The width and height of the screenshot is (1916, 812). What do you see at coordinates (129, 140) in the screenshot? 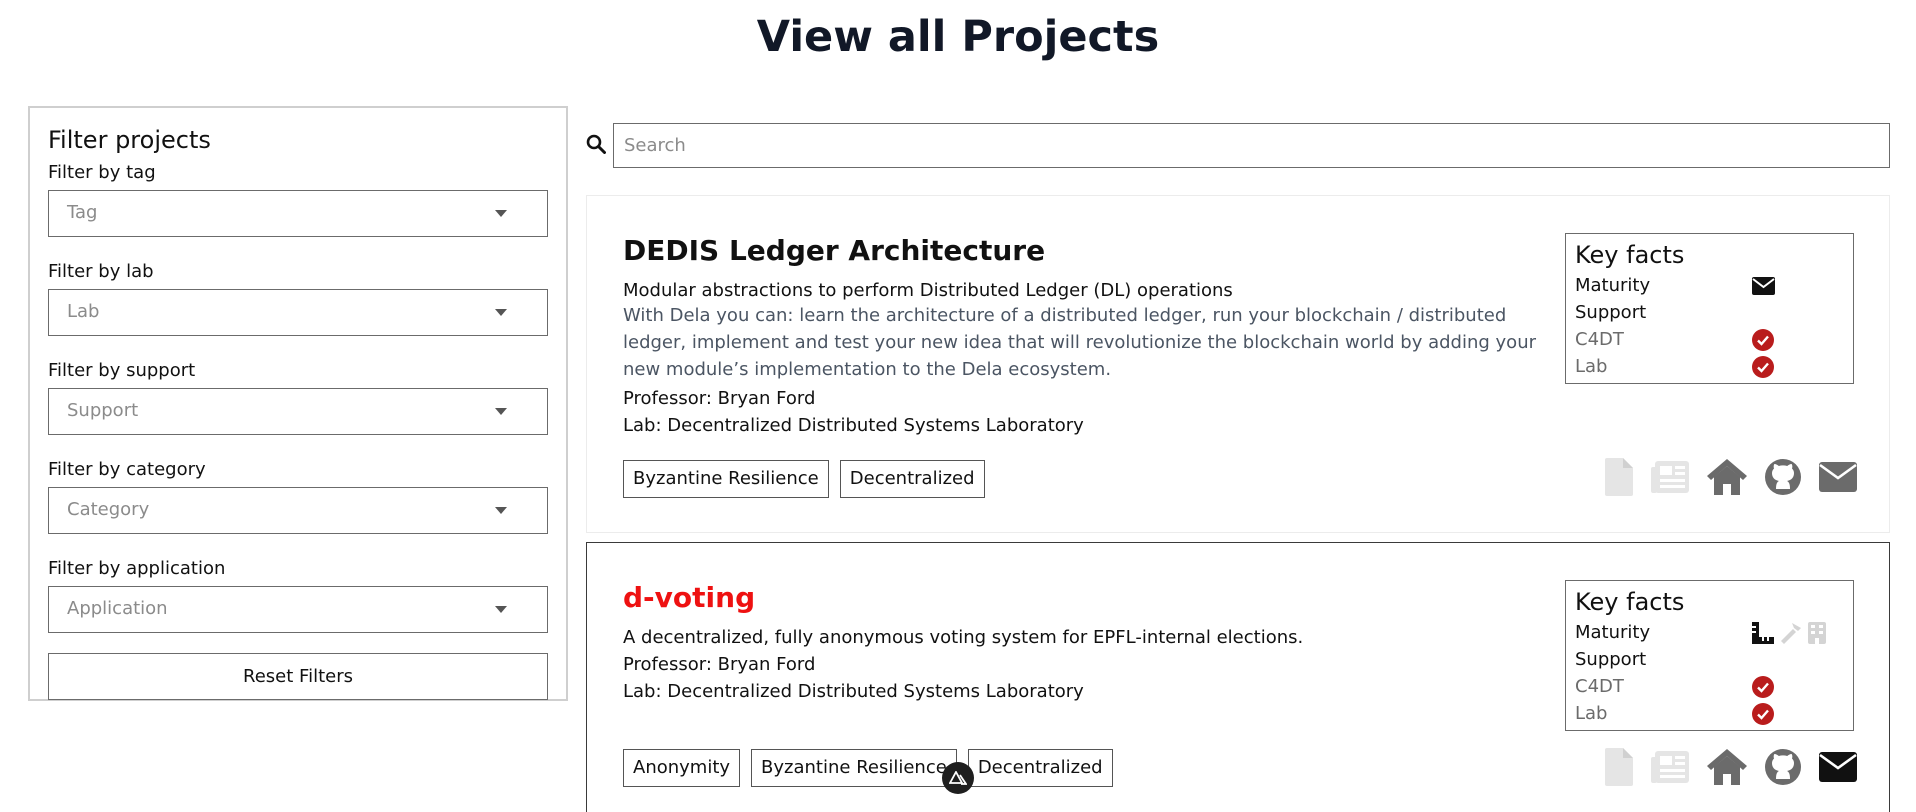
I see `filter-panel-title: Filter projects` at bounding box center [129, 140].